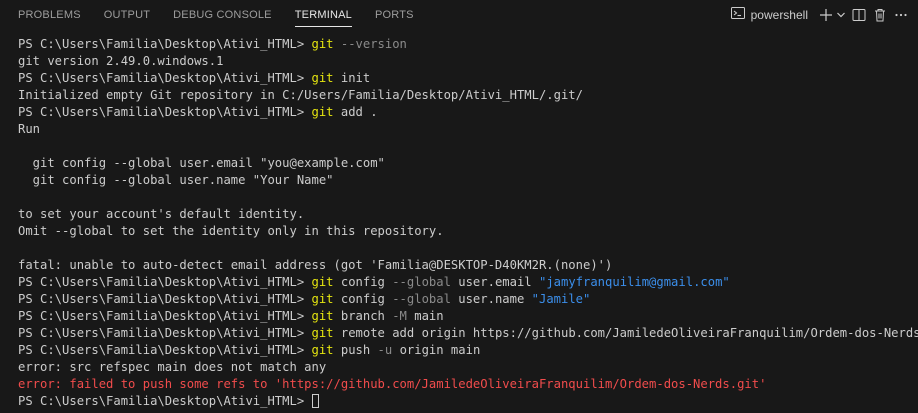 The height and width of the screenshot is (413, 918). I want to click on split-icon, so click(859, 15).